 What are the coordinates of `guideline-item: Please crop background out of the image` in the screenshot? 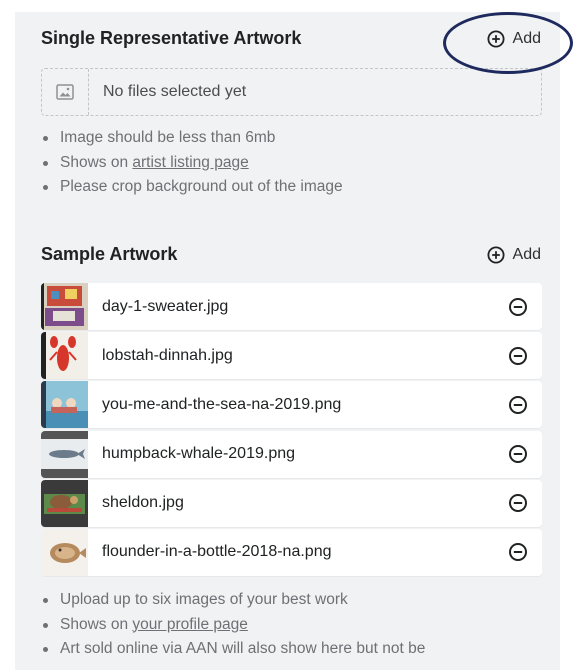 It's located at (192, 187).